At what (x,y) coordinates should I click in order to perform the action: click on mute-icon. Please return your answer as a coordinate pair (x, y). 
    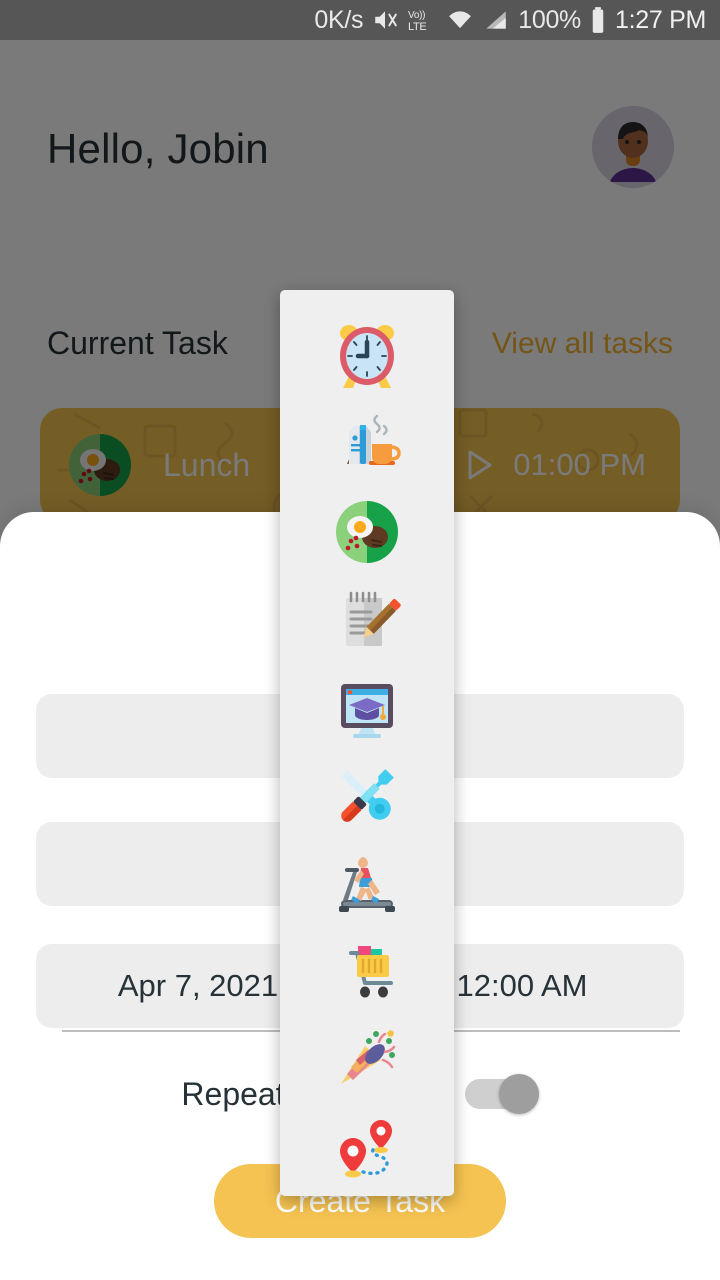
    Looking at the image, I should click on (385, 20).